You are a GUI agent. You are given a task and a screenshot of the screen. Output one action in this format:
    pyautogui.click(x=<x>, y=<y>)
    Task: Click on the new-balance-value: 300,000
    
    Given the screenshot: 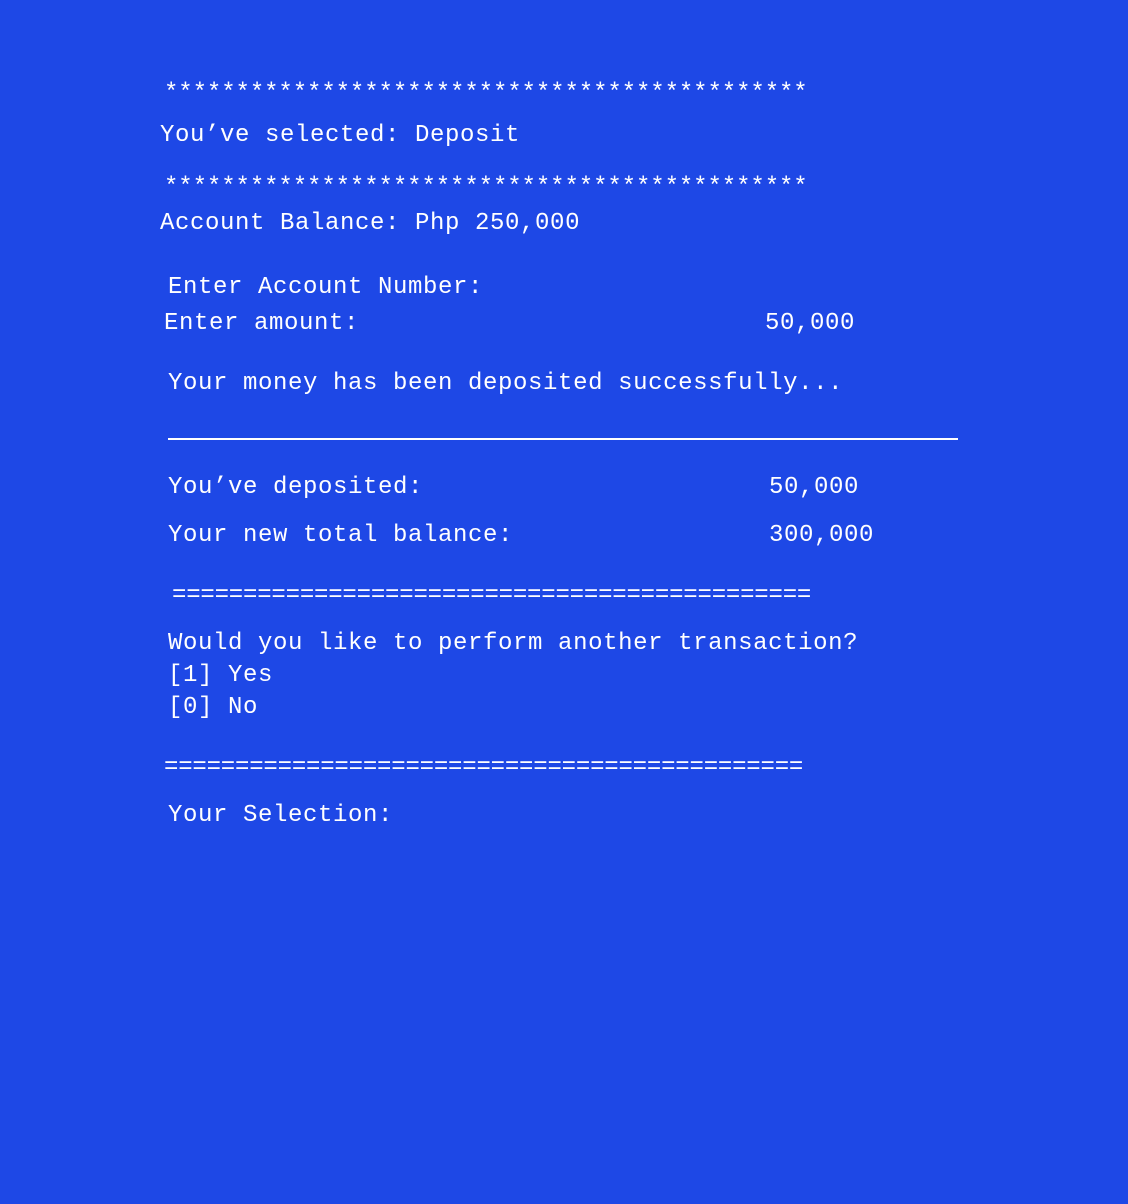 What is the action you would take?
    pyautogui.click(x=822, y=535)
    